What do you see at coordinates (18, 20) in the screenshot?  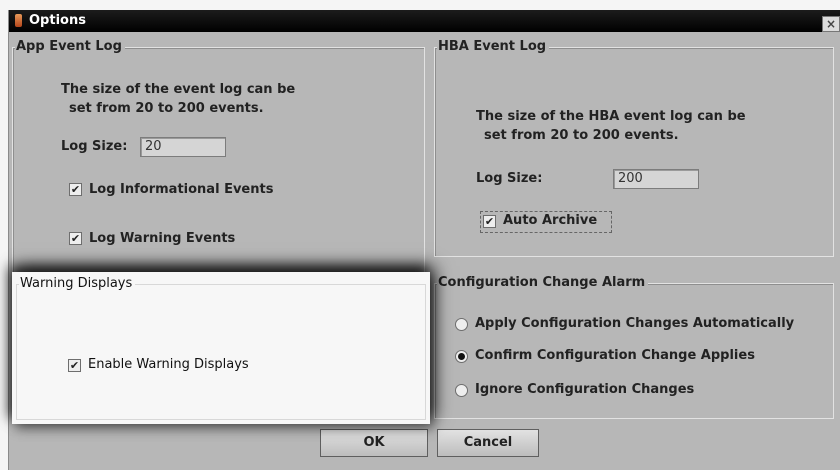 I see `app-icon` at bounding box center [18, 20].